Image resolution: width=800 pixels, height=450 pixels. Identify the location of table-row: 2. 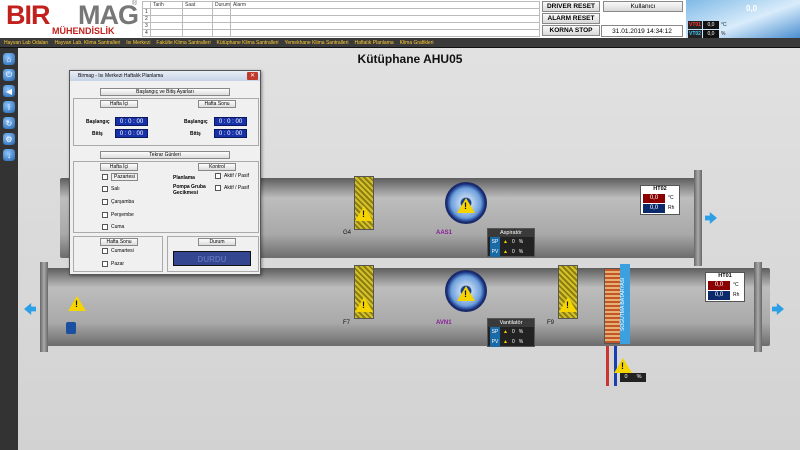
(341, 19).